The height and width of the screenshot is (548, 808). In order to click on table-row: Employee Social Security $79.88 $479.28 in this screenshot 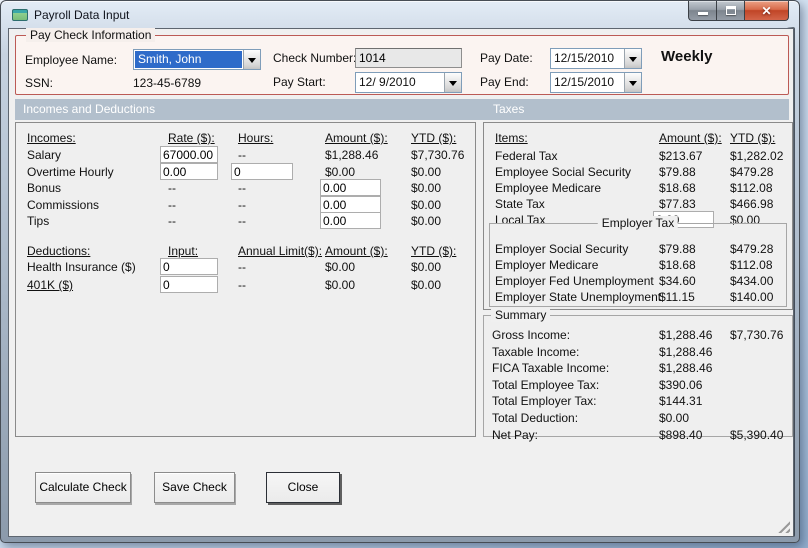, I will do `click(638, 173)`.